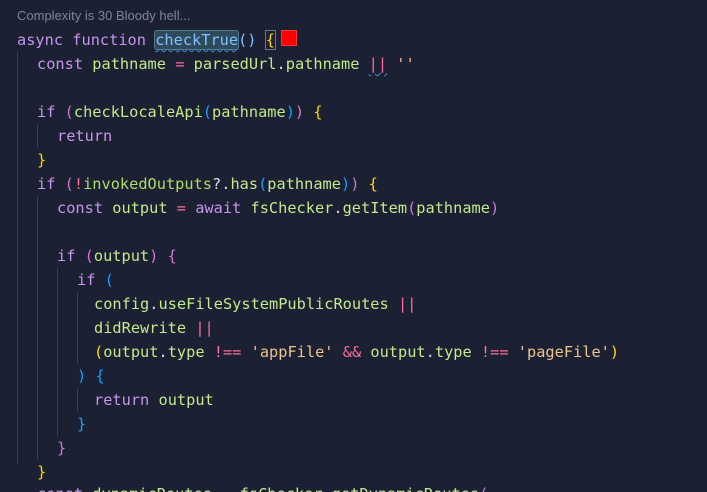 This screenshot has height=492, width=707. What do you see at coordinates (322, 64) in the screenshot?
I see `property-pathname: pathname` at bounding box center [322, 64].